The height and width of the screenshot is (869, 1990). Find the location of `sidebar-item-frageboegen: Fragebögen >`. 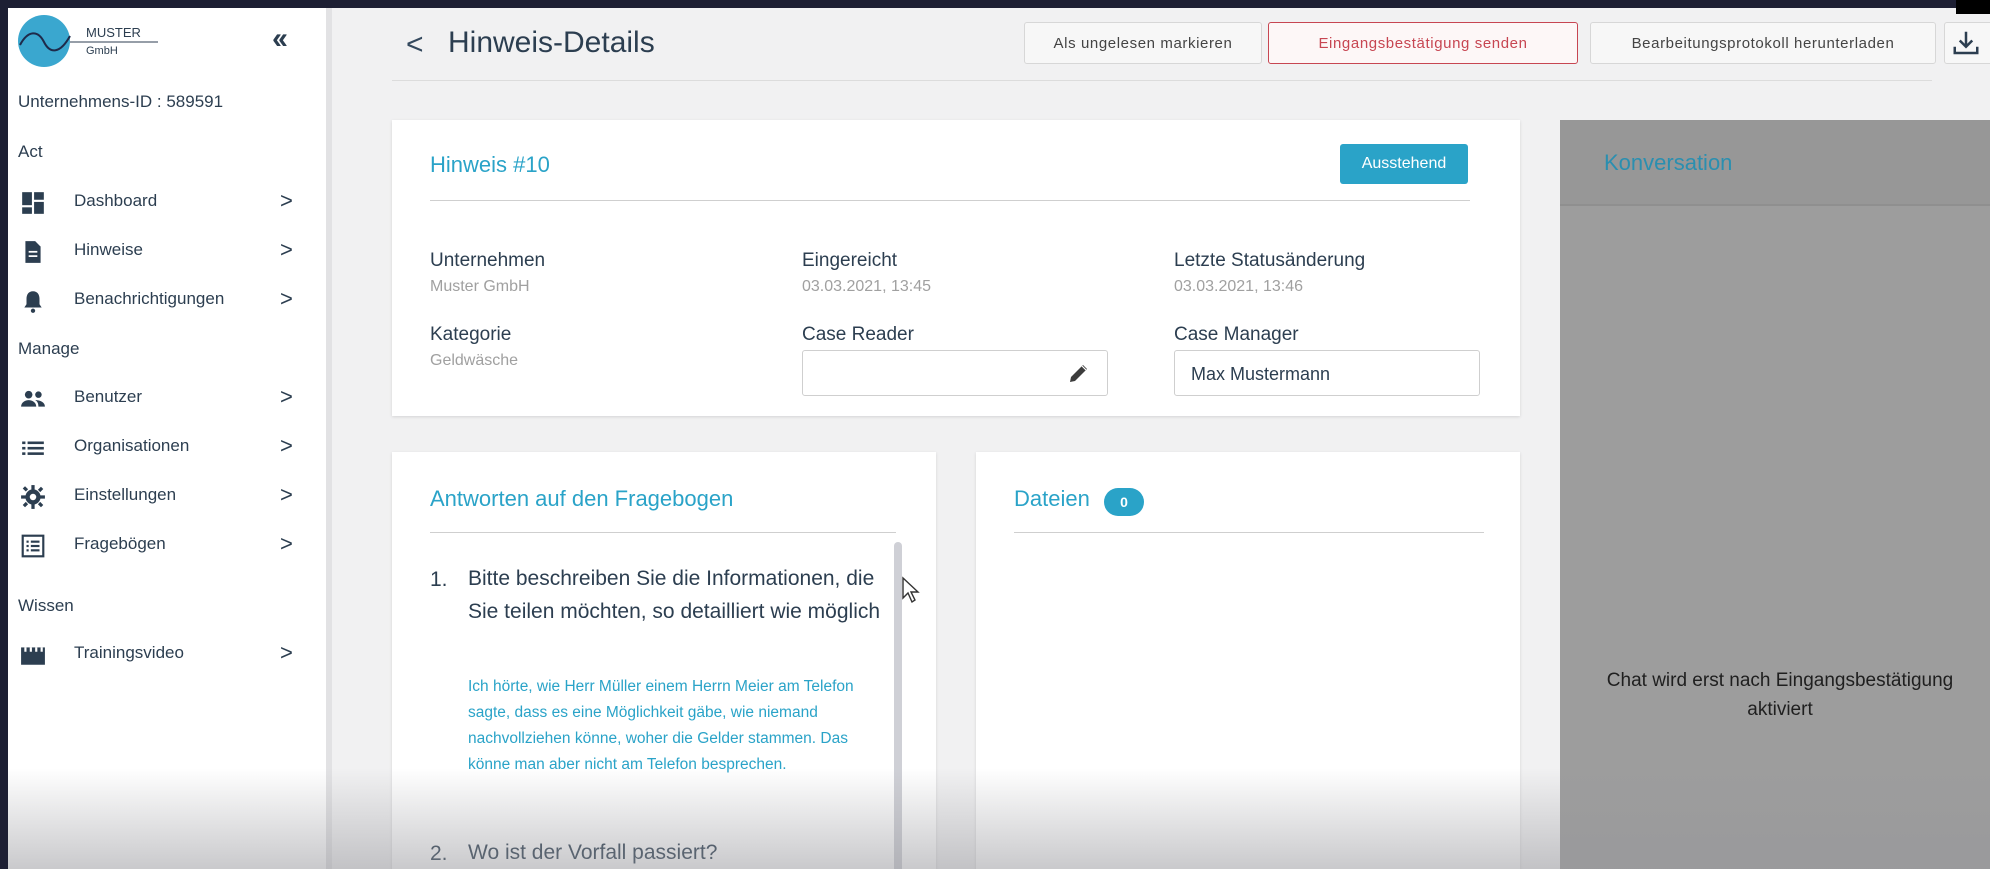

sidebar-item-frageboegen: Fragebögen > is located at coordinates (163, 545).